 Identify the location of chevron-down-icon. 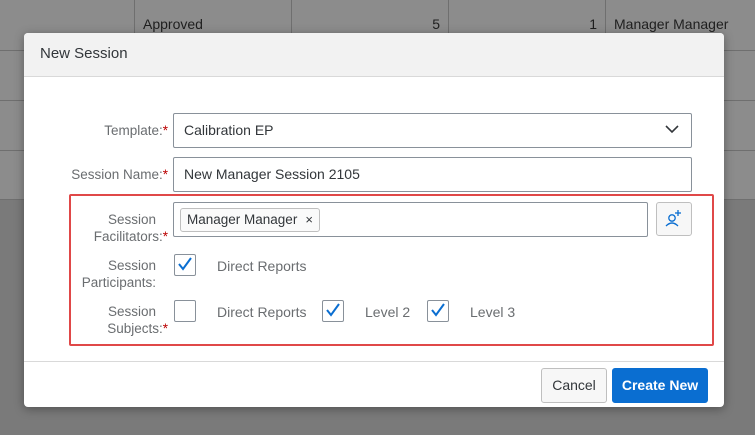
(672, 129).